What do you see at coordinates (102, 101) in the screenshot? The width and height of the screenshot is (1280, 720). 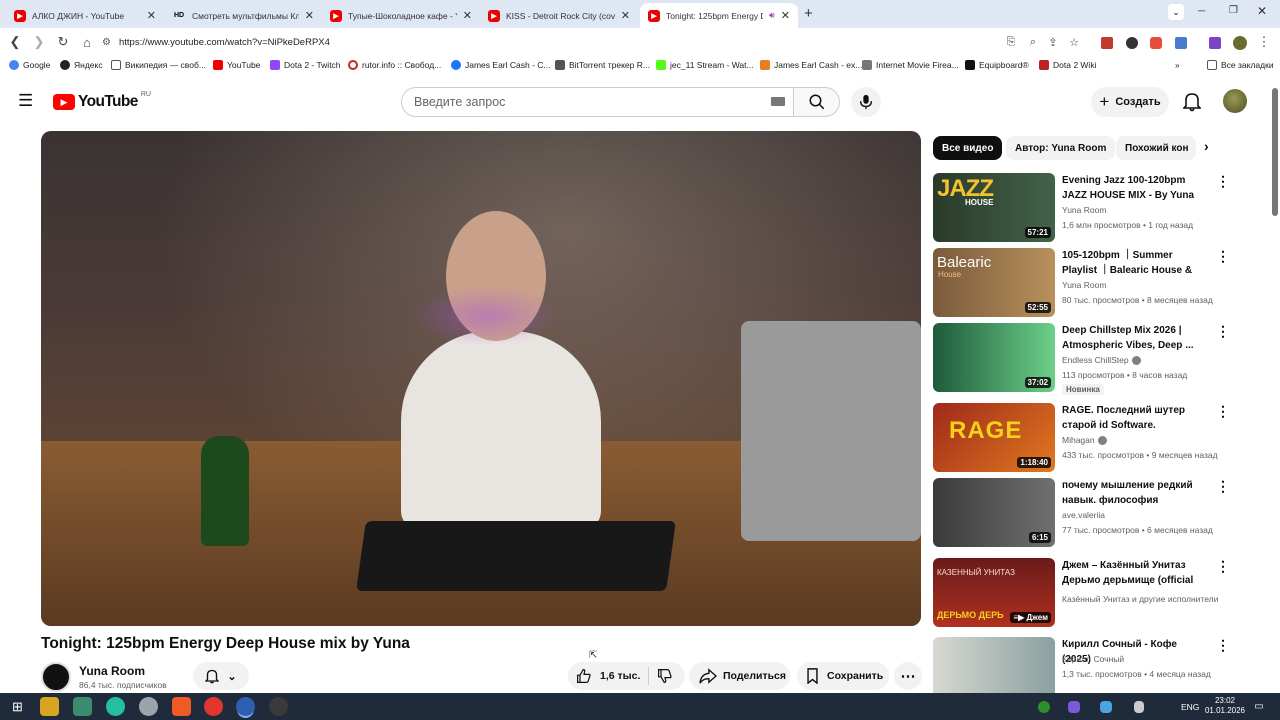 I see `youtube-logo: ▶ YouTube RU` at bounding box center [102, 101].